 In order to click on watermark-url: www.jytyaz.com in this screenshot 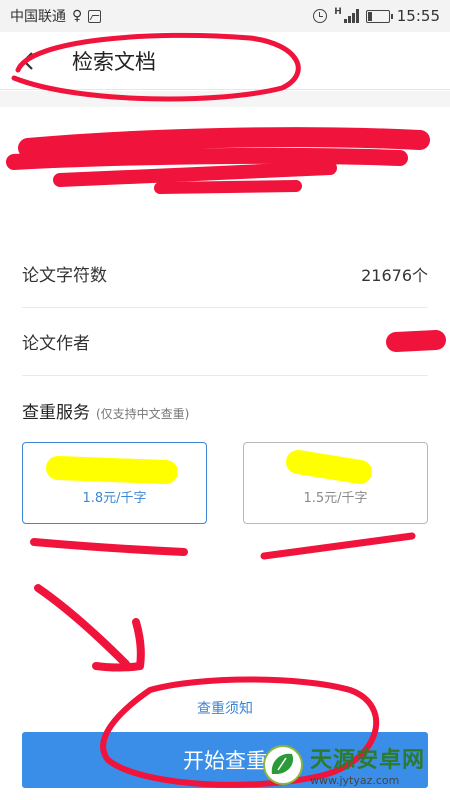, I will do `click(355, 780)`.